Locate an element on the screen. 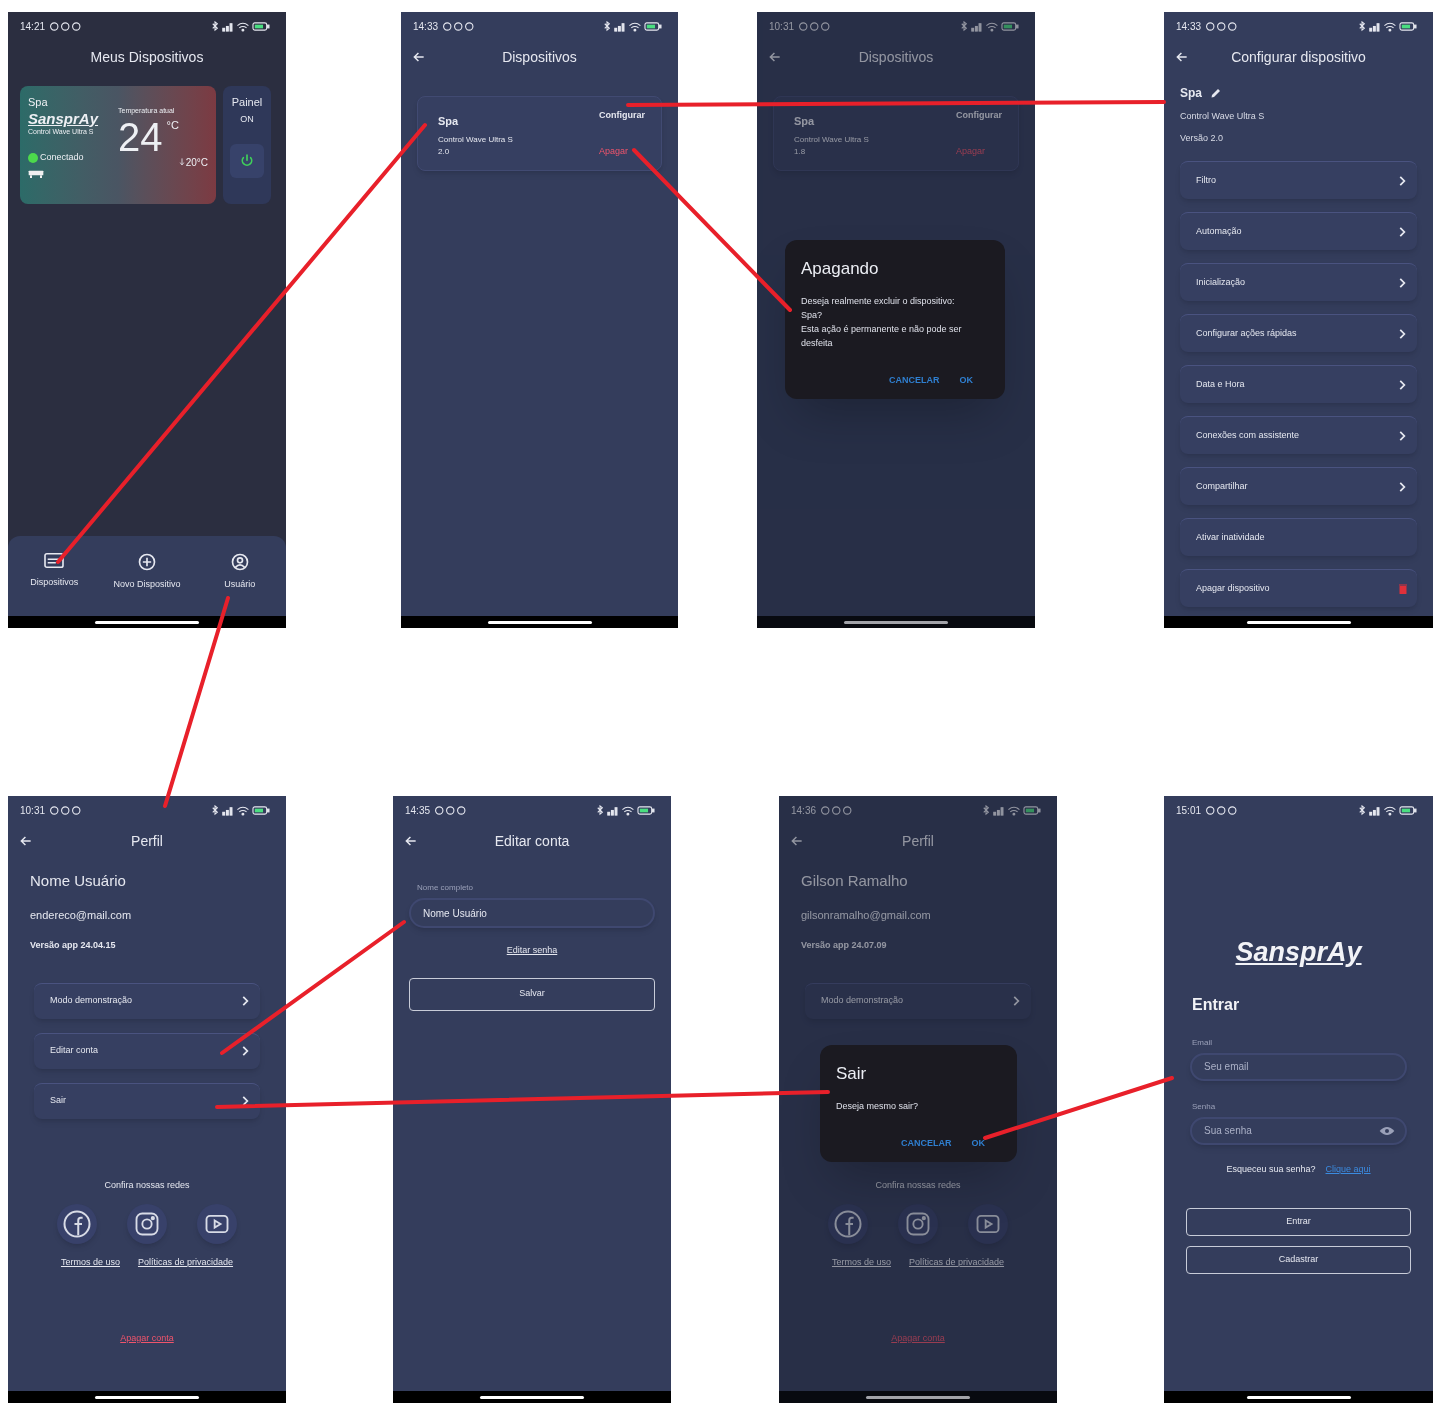  field-label: Nome completo is located at coordinates (445, 888).